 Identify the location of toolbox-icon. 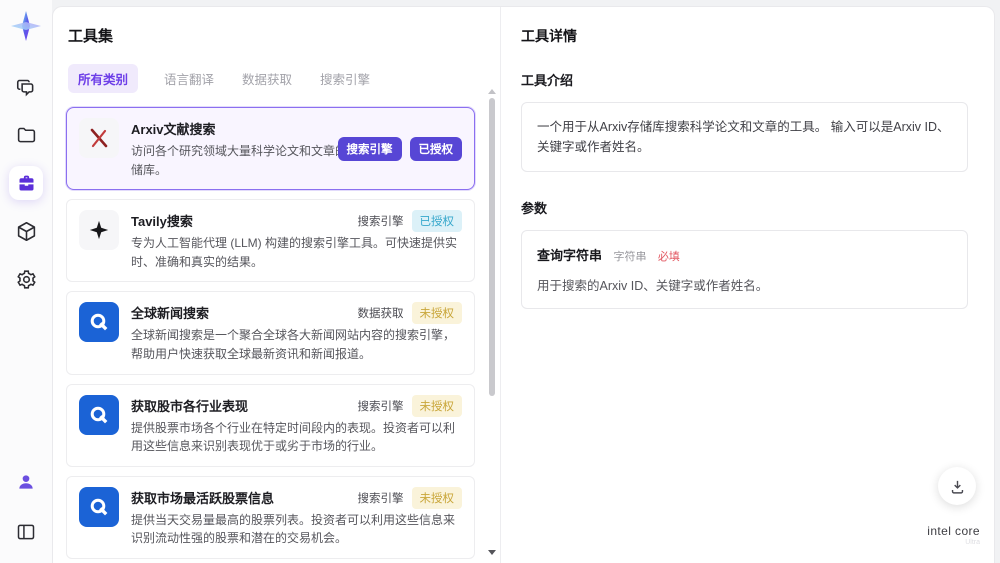
(26, 183).